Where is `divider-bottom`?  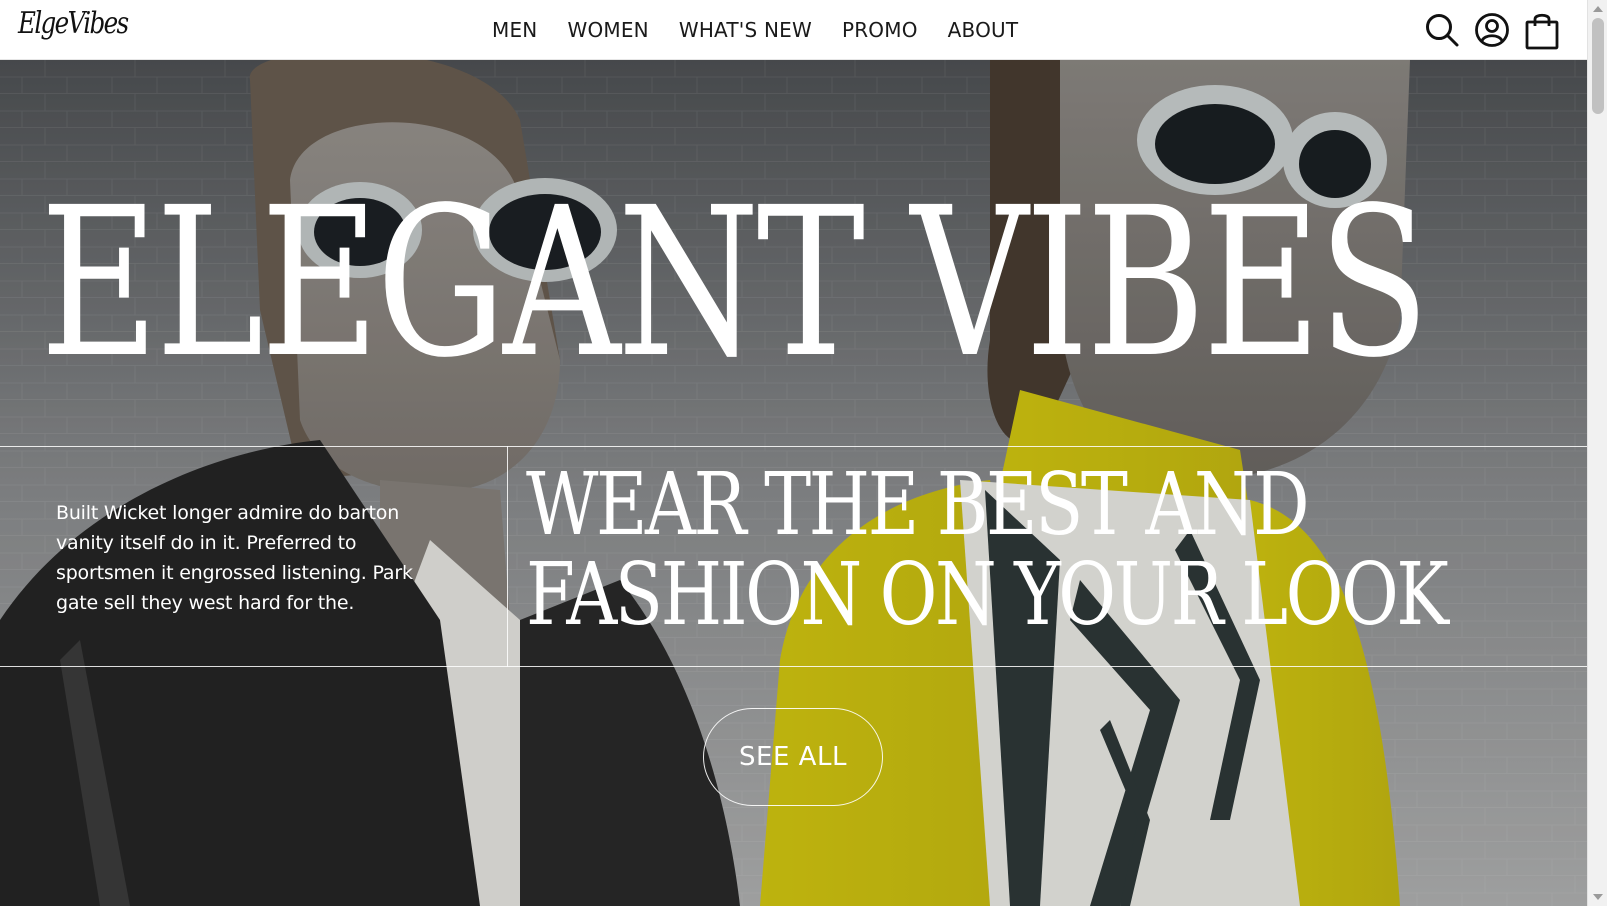 divider-bottom is located at coordinates (793, 666).